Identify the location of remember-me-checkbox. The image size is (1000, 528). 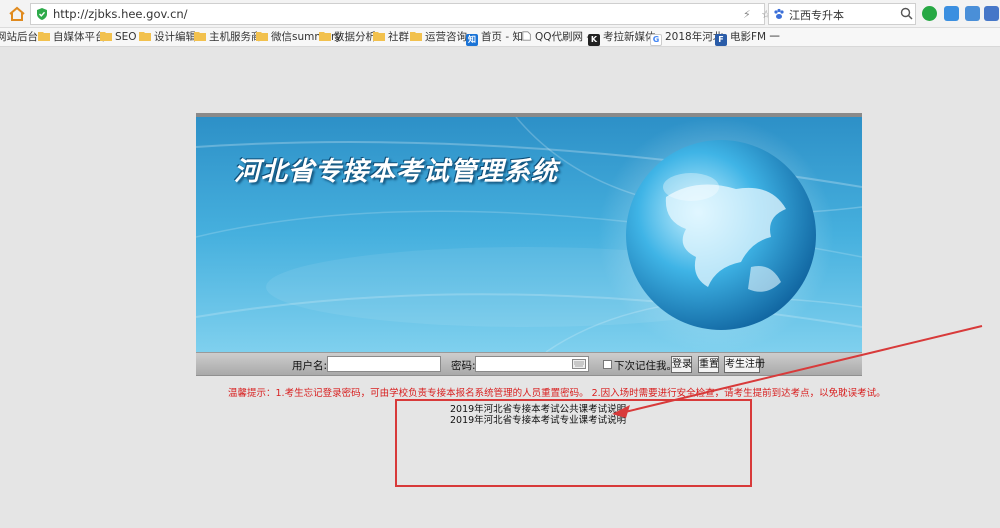
(607, 364).